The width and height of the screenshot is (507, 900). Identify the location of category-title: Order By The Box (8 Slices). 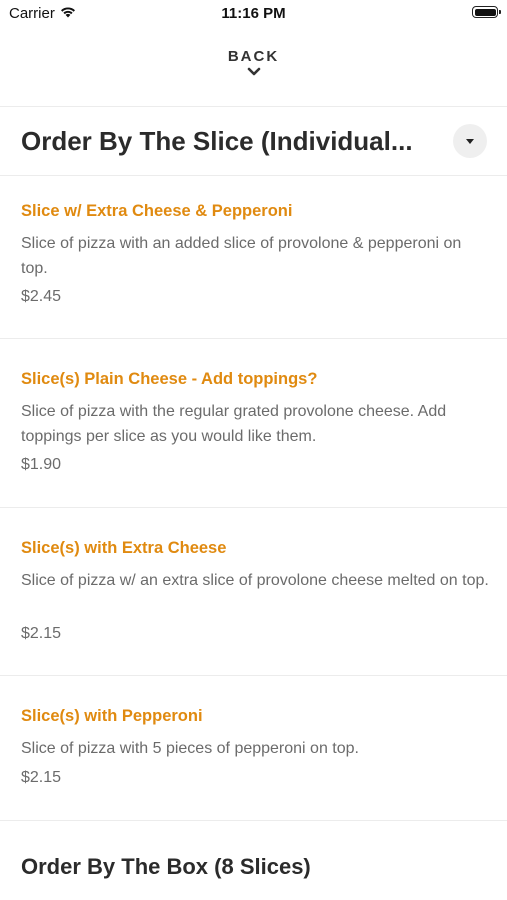
(166, 866).